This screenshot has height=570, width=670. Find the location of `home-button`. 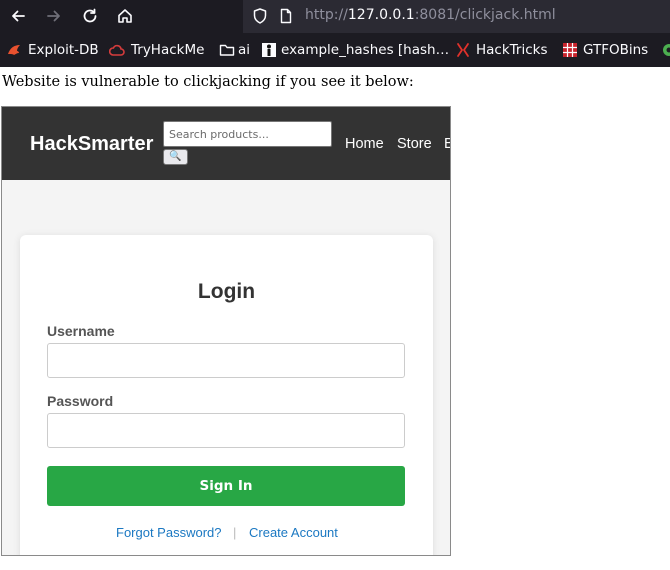

home-button is located at coordinates (125, 16).